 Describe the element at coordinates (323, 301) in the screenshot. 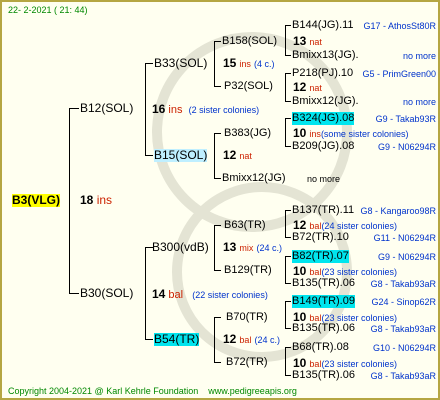

I see `gen4-name: B149(TR).09` at that location.